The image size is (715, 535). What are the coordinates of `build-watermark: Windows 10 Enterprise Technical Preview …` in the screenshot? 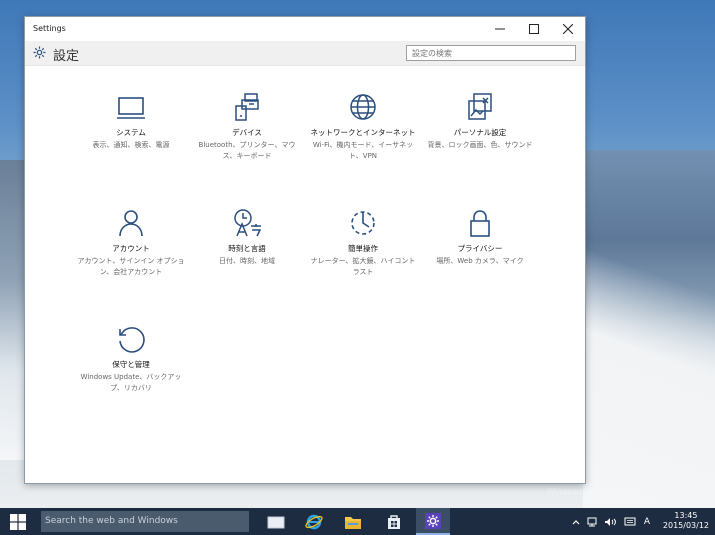 It's located at (629, 497).